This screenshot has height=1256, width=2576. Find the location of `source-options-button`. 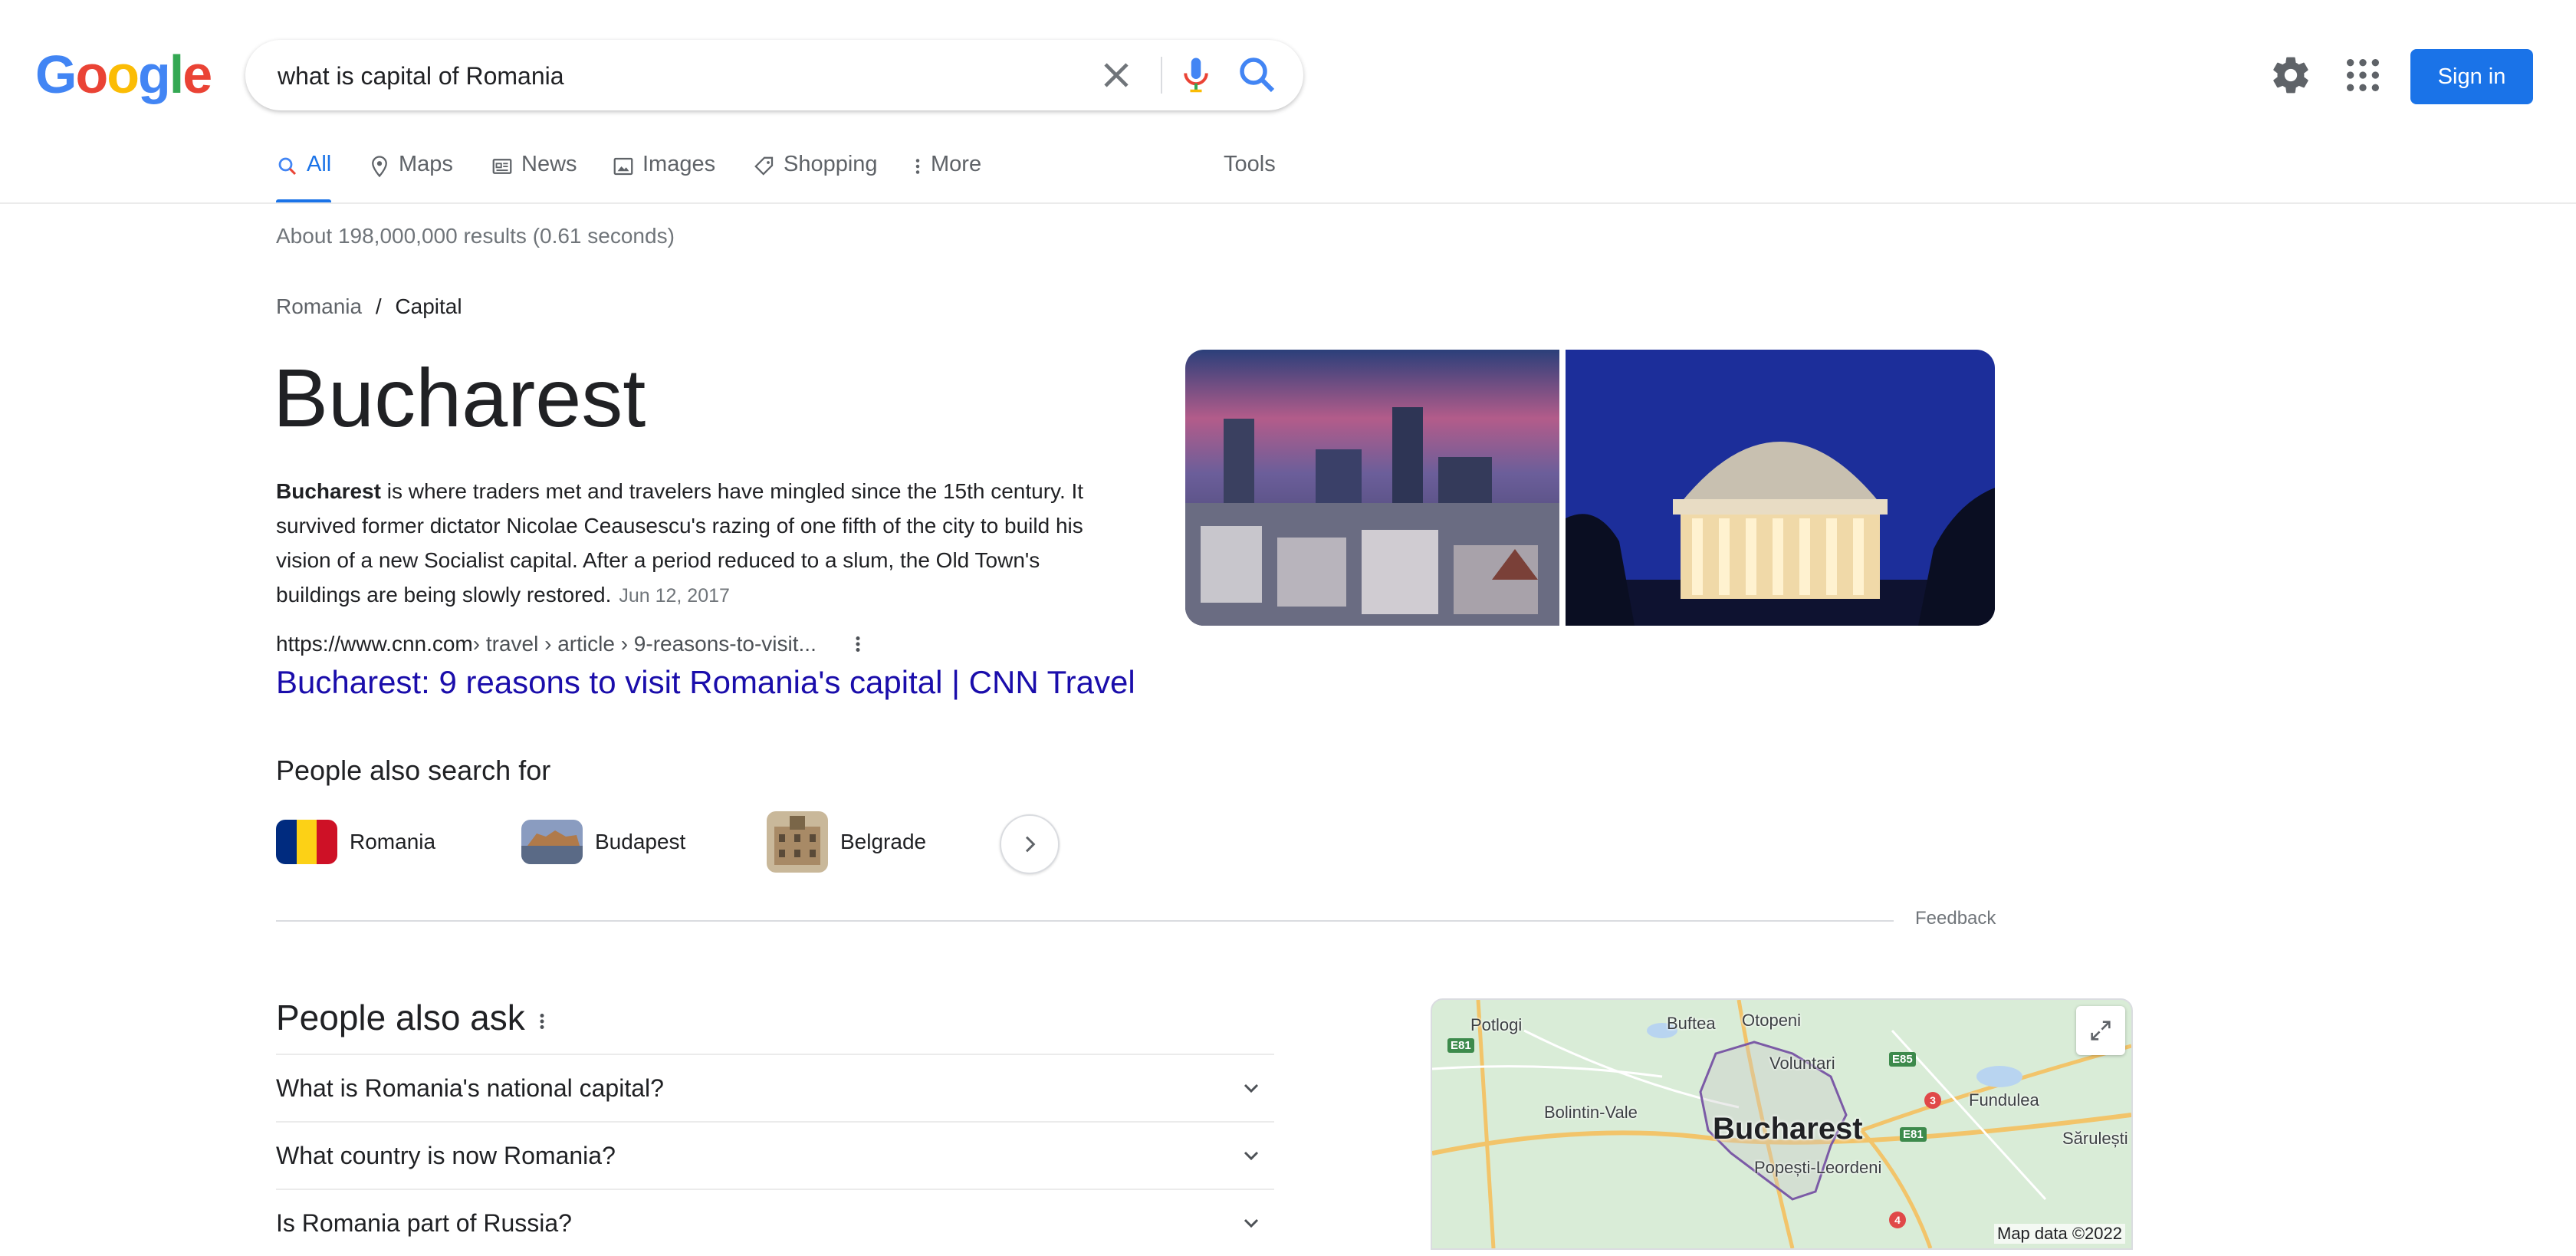

source-options-button is located at coordinates (858, 644).